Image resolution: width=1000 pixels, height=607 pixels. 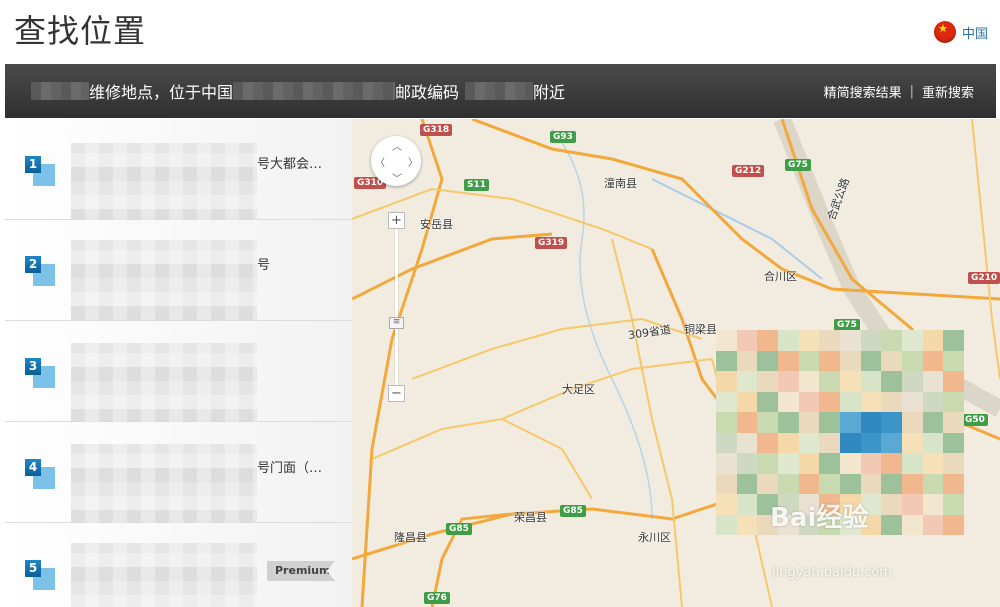 What do you see at coordinates (578, 389) in the screenshot?
I see `map-label: 大足区` at bounding box center [578, 389].